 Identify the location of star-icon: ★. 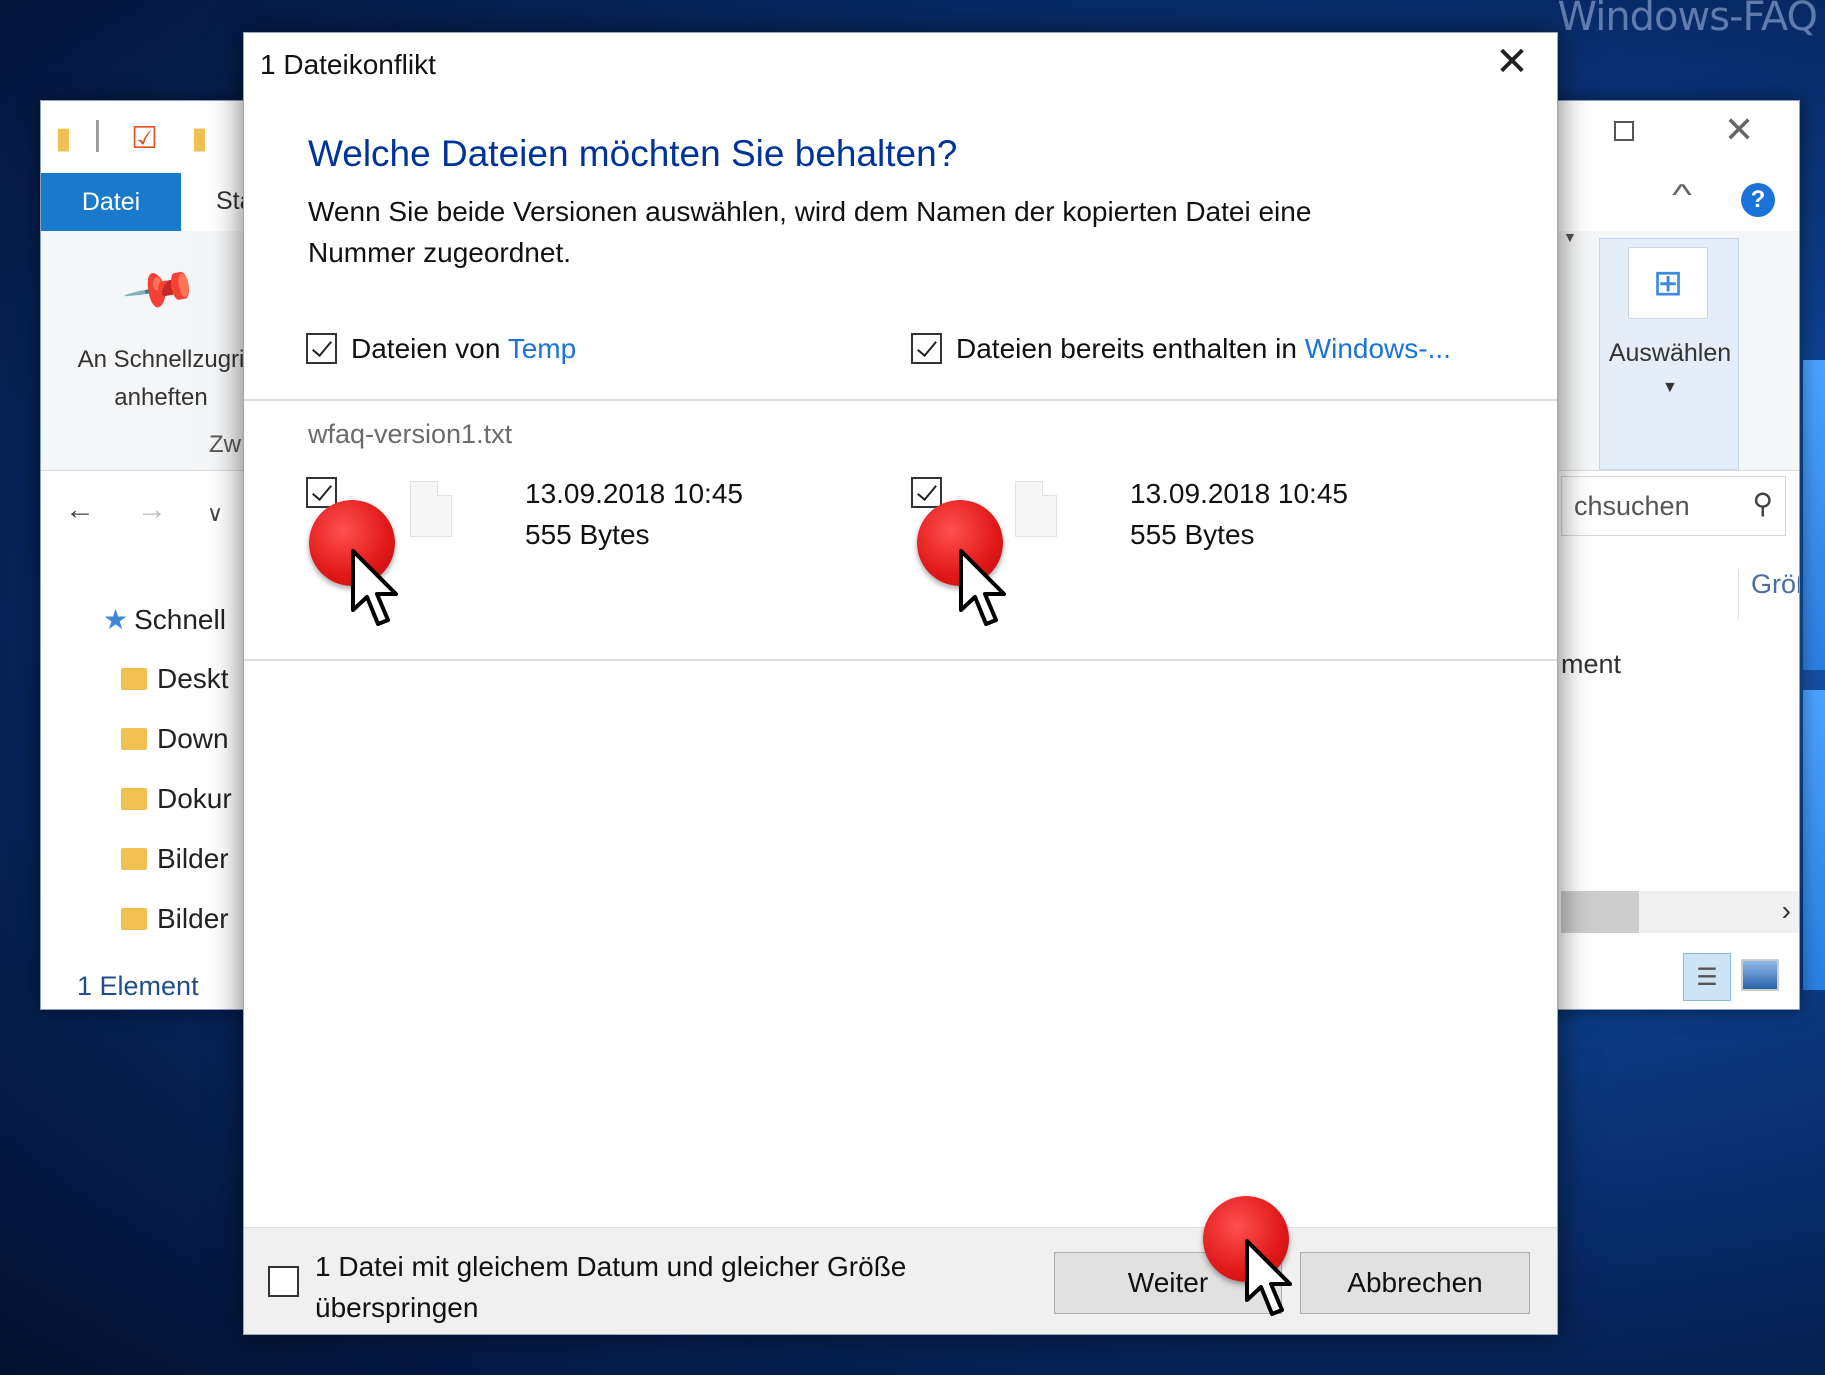
(116, 619).